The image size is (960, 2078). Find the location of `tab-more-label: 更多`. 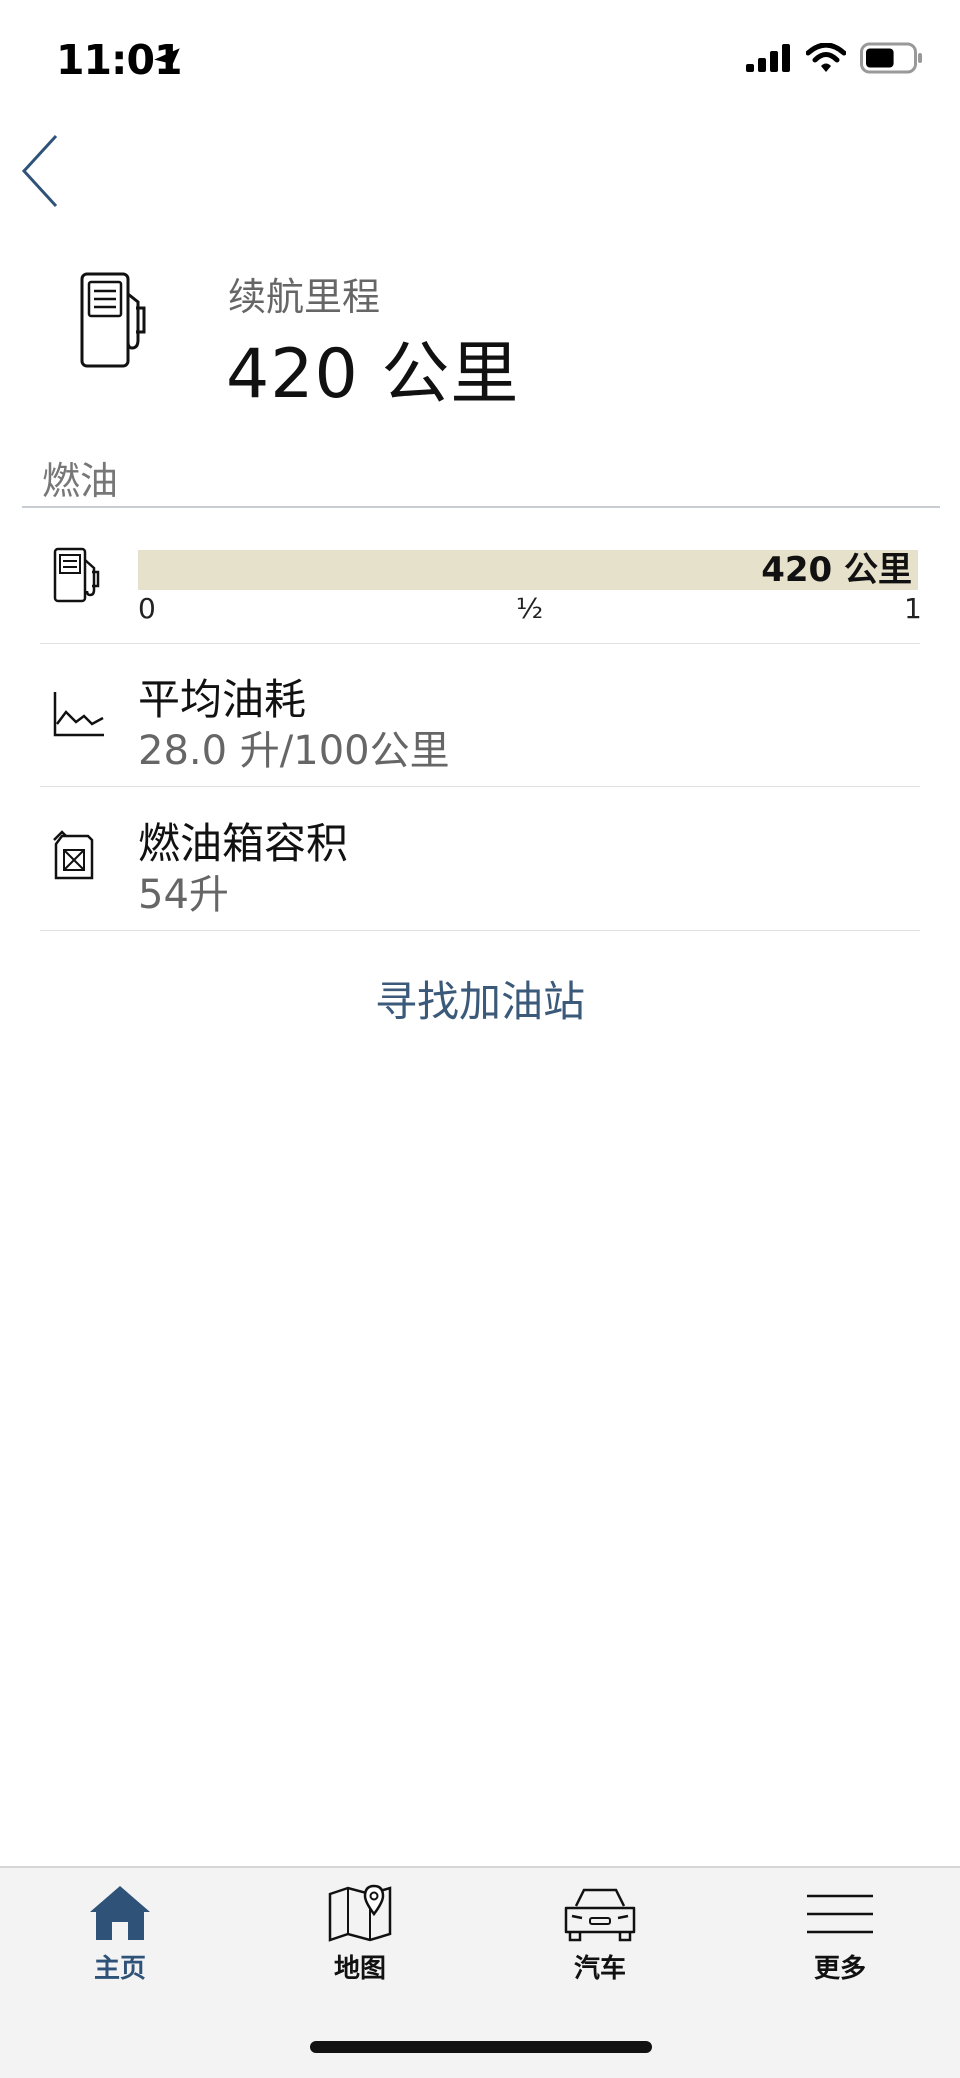

tab-more-label: 更多 is located at coordinates (839, 1969).